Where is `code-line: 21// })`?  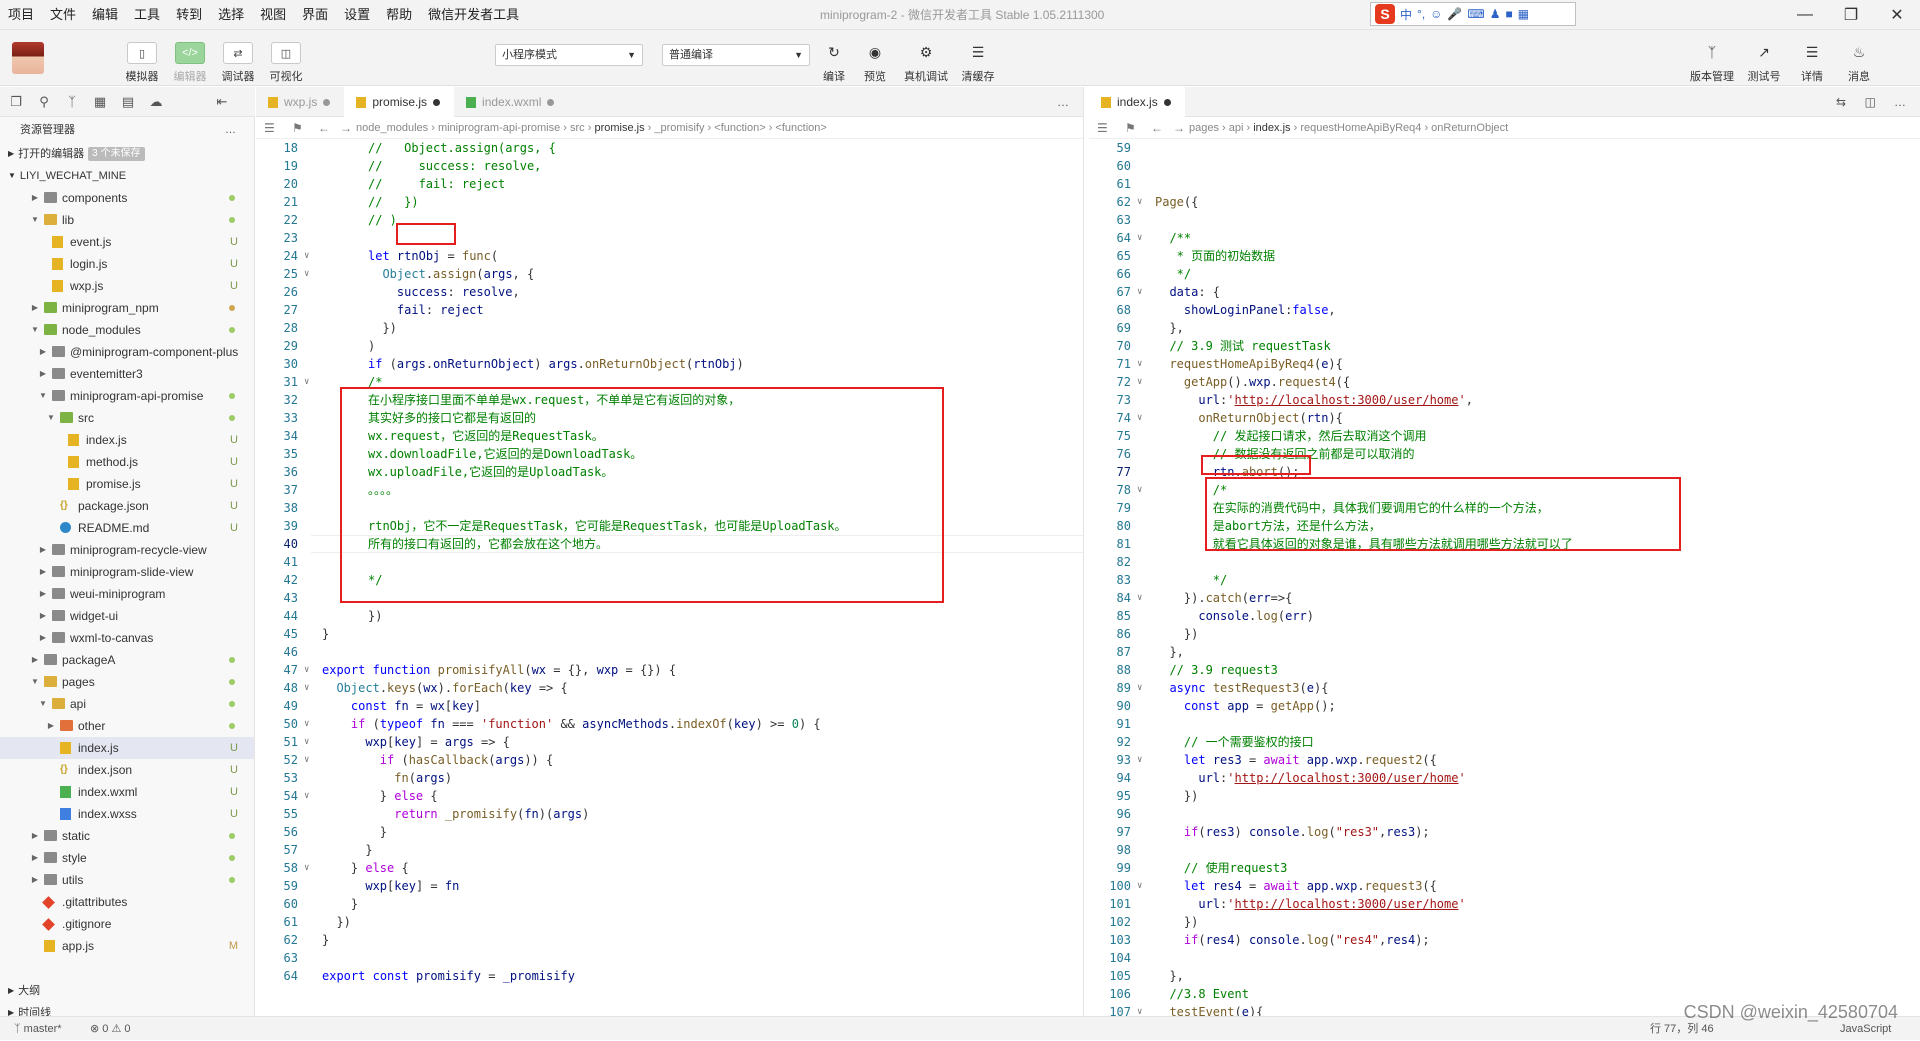 code-line: 21// }) is located at coordinates (669, 202).